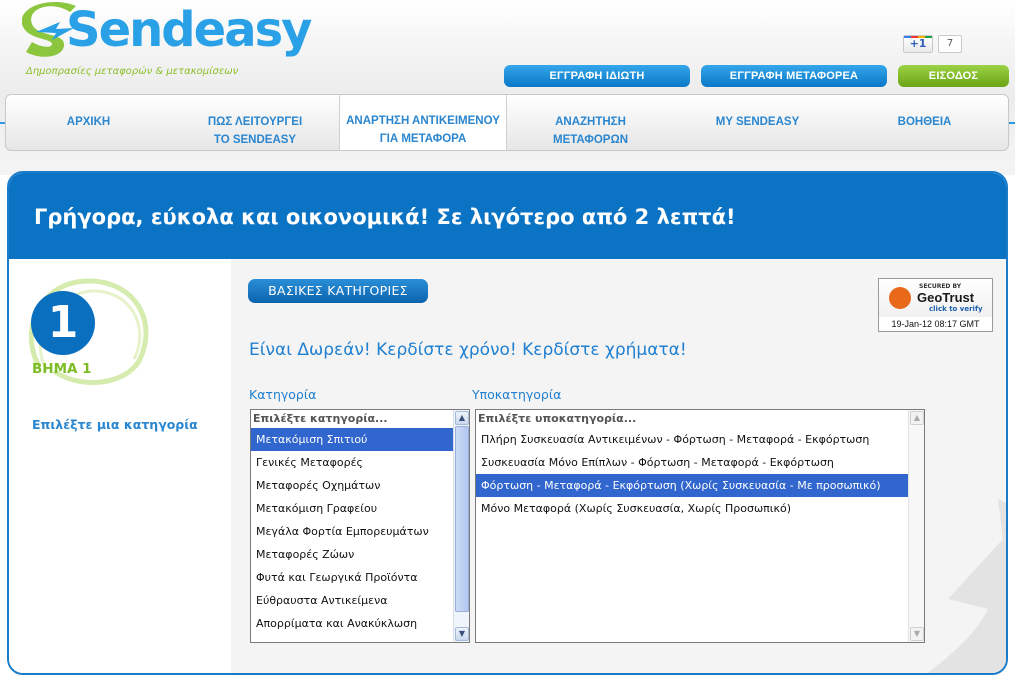  I want to click on register-carrier-button: ΕΓΓΡΑΦΗ ΜΕΤΑΦΟΡΕΑ, so click(794, 76).